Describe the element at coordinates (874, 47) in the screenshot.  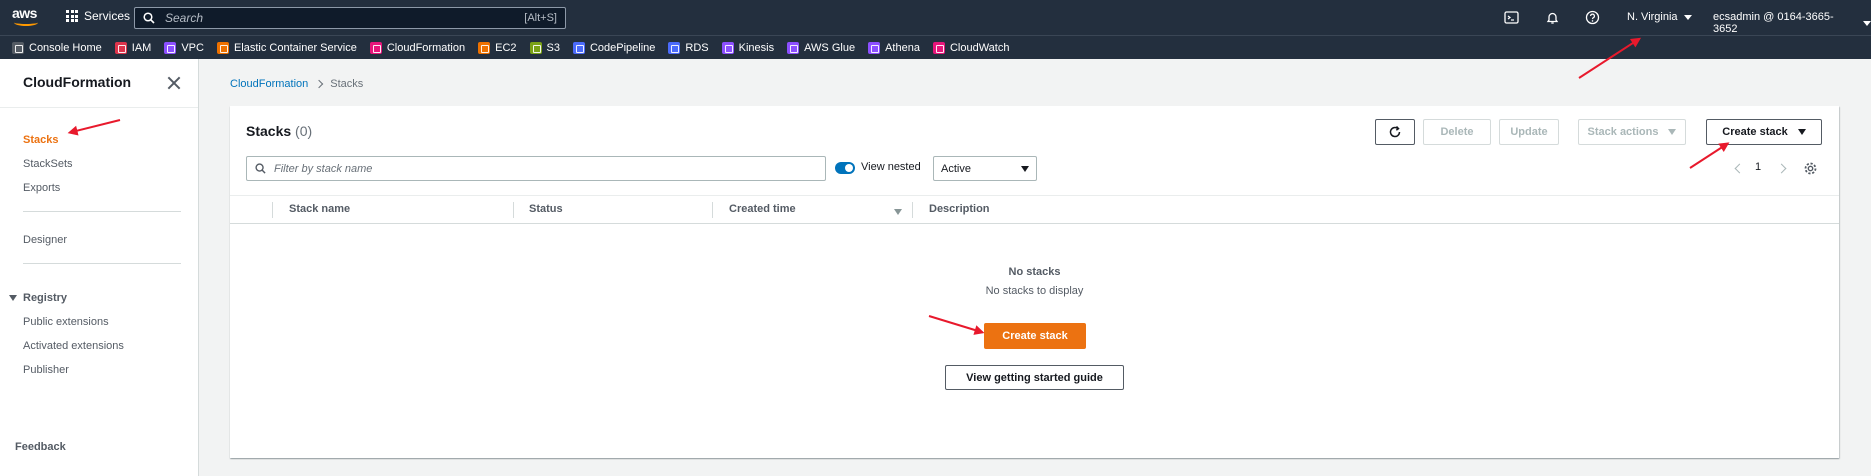
I see `athena-service-icon` at that location.